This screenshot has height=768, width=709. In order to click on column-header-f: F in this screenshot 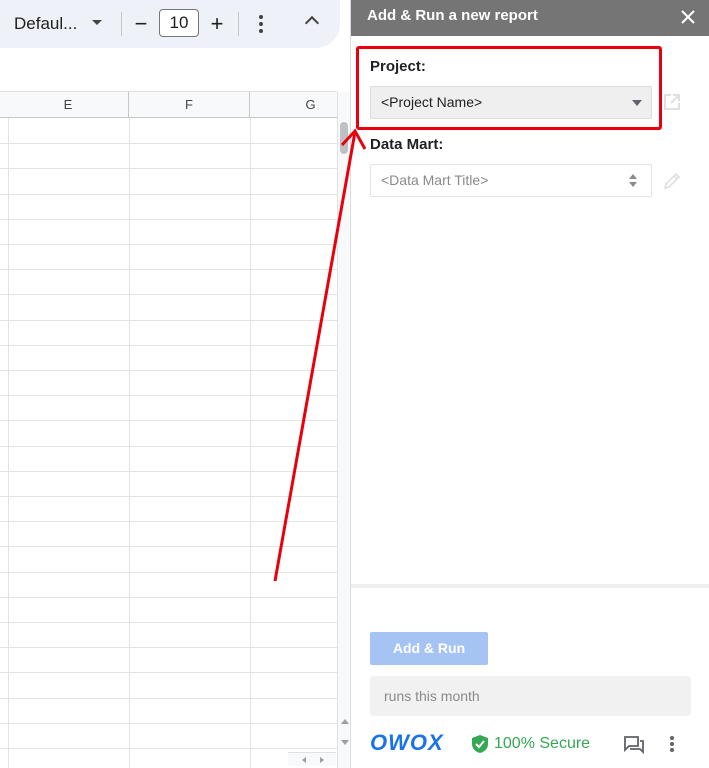, I will do `click(189, 105)`.